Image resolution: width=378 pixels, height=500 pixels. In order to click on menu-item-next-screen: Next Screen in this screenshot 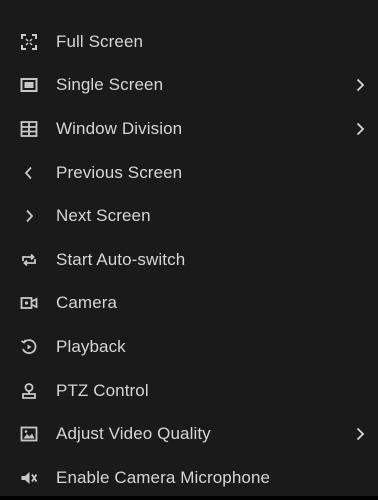, I will do `click(189, 216)`.